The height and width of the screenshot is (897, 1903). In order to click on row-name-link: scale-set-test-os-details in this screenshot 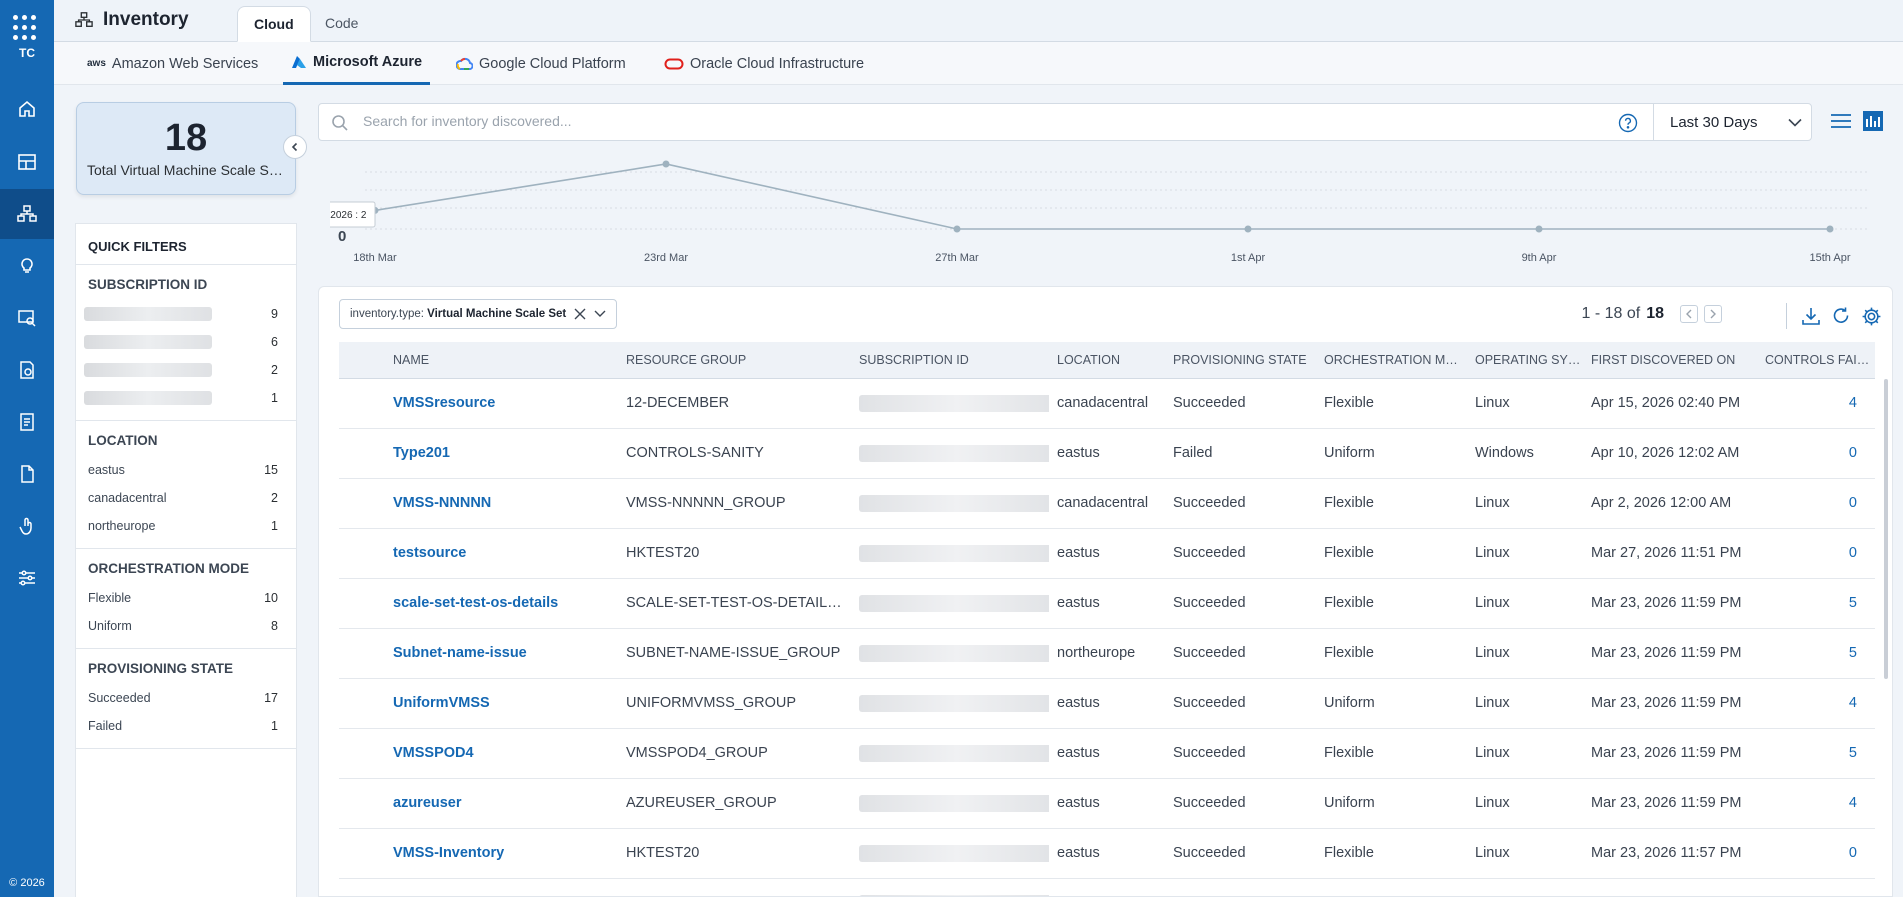, I will do `click(501, 603)`.